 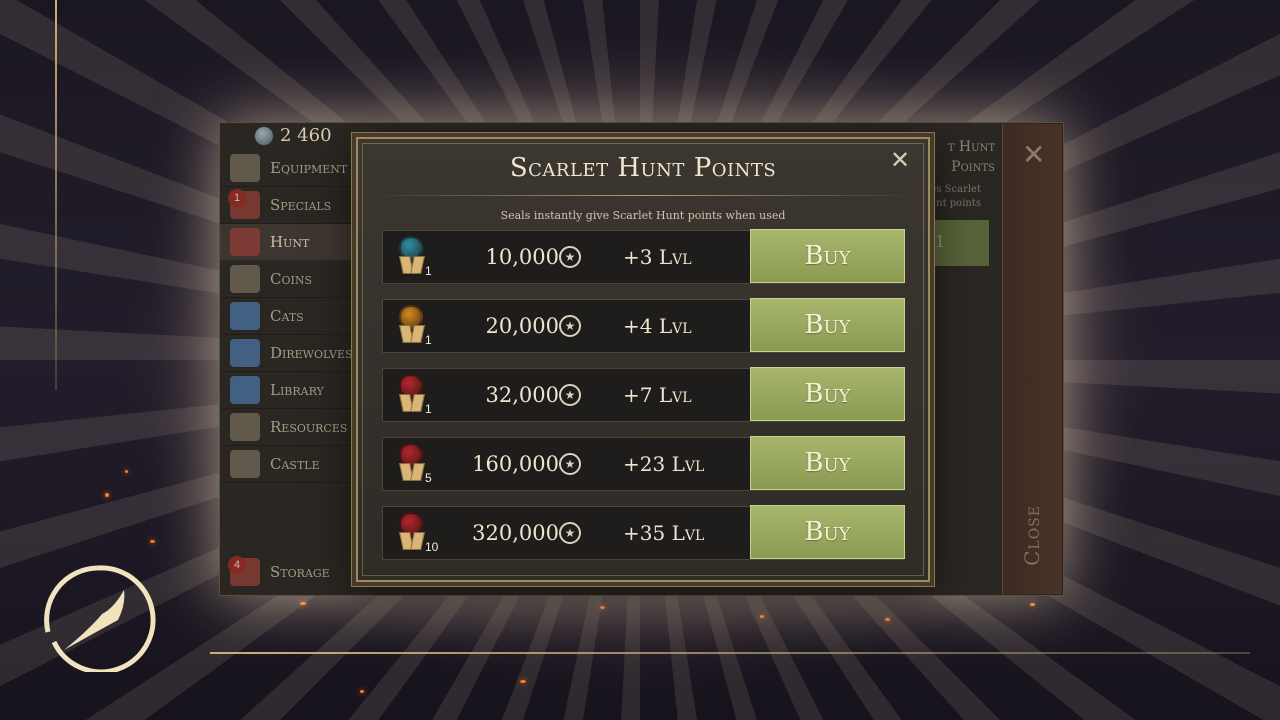 I want to click on sidebar-item-storage: 4 Storage, so click(x=290, y=571).